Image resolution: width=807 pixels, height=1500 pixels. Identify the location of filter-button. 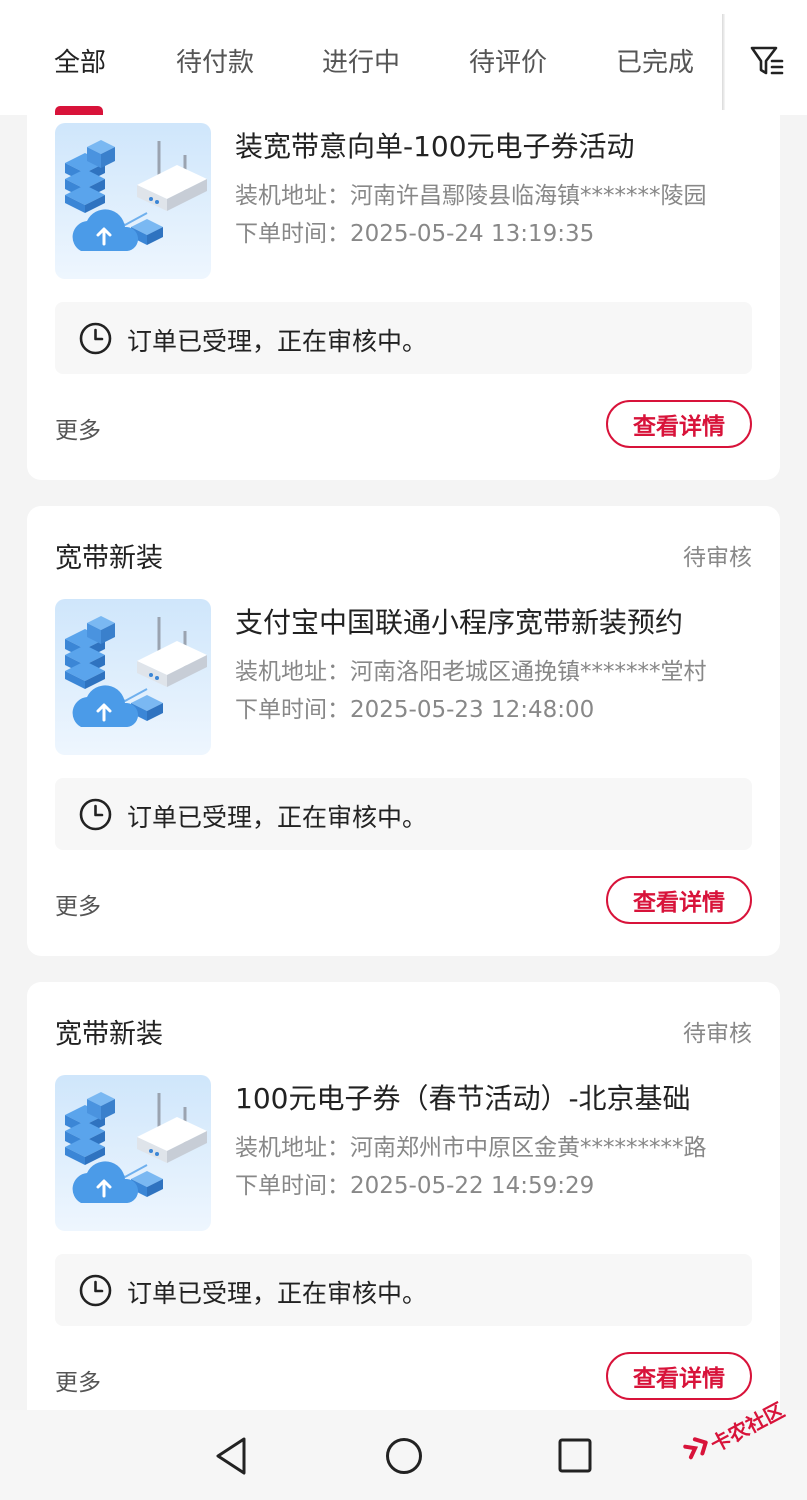
(768, 60).